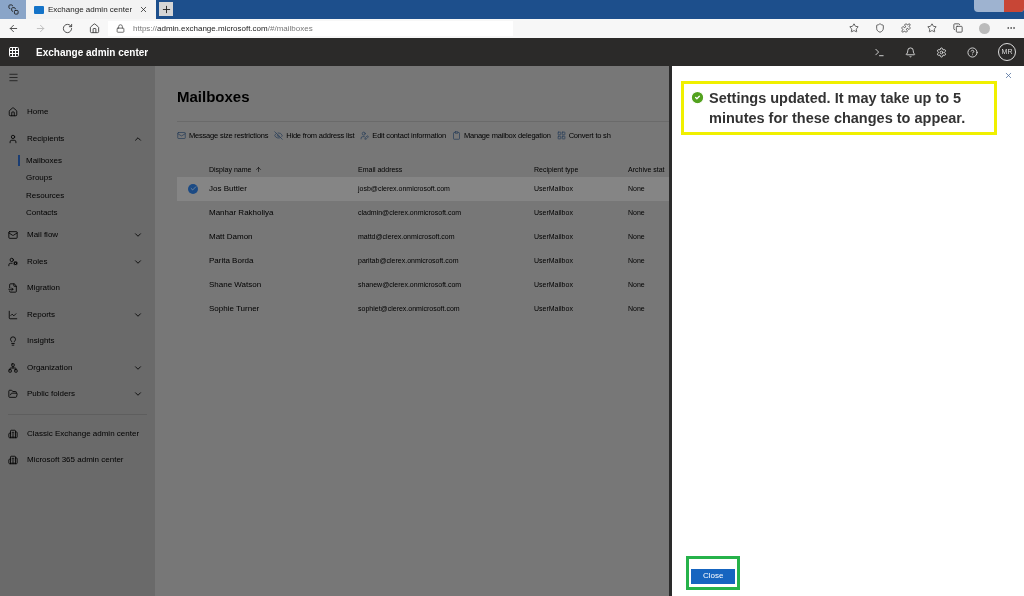 The height and width of the screenshot is (596, 1024). Describe the element at coordinates (13, 394) in the screenshot. I see `folder-icon` at that location.